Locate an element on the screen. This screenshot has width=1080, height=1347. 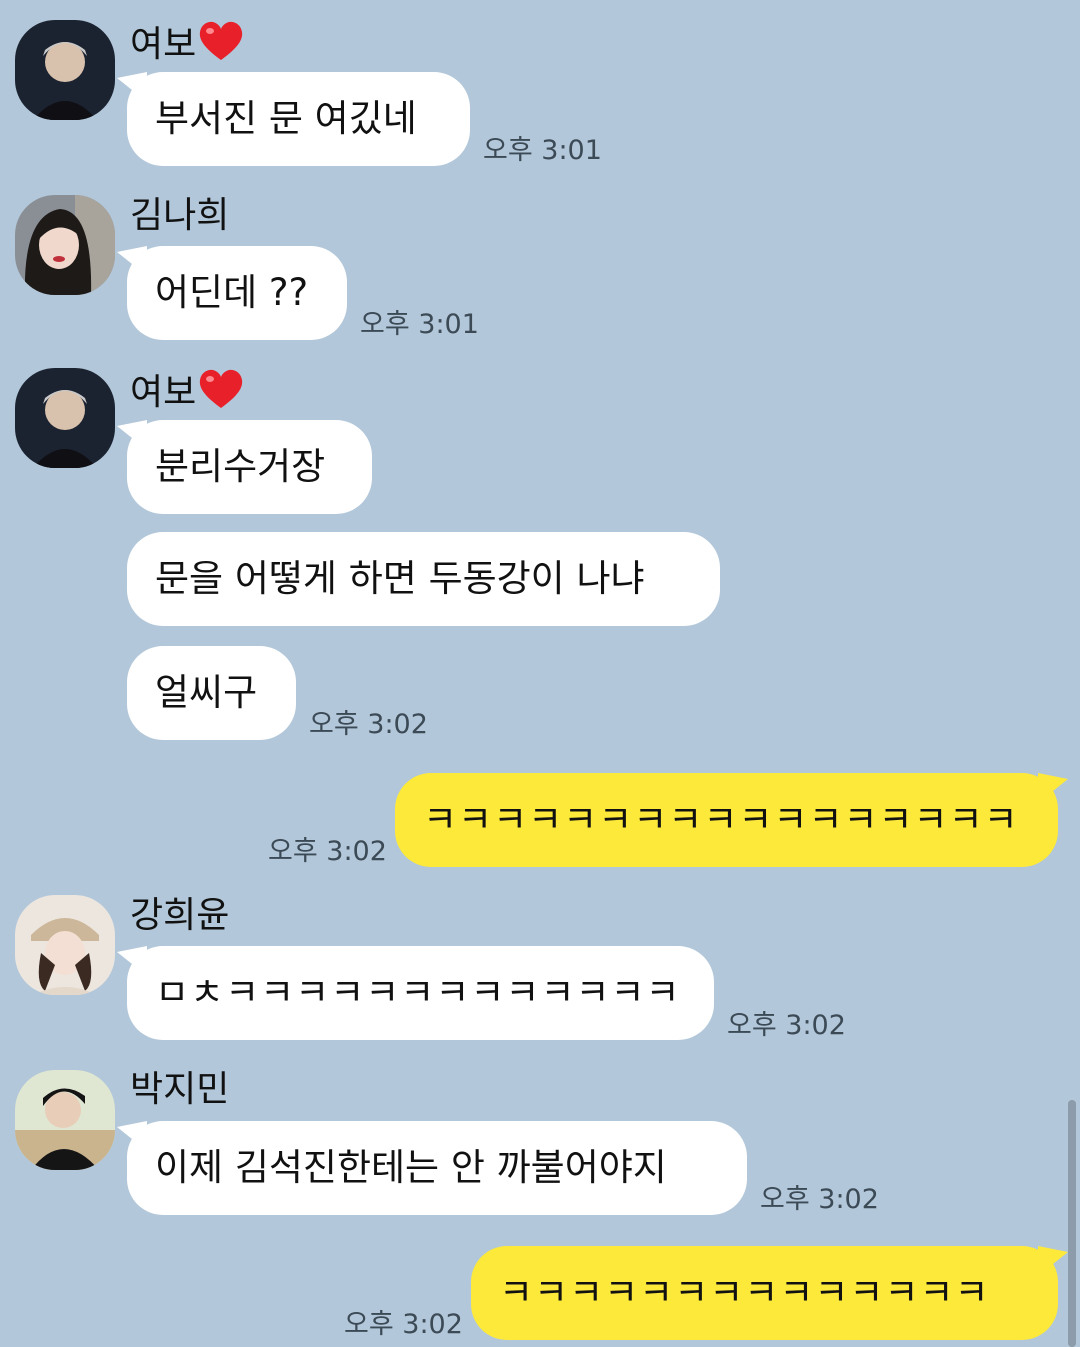
message-bubble-outgoing: ㅋㅋㅋㅋㅋㅋㅋㅋㅋㅋㅋㅋㅋㅋㅋㅋㅋ is located at coordinates (731, 820).